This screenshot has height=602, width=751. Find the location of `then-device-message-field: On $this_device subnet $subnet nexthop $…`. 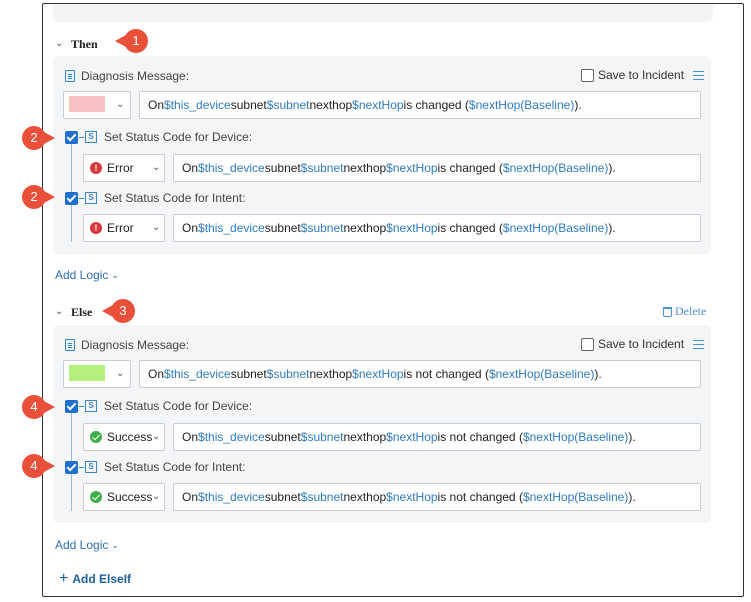

then-device-message-field: On $this_device subnet $subnet nexthop $… is located at coordinates (437, 168).